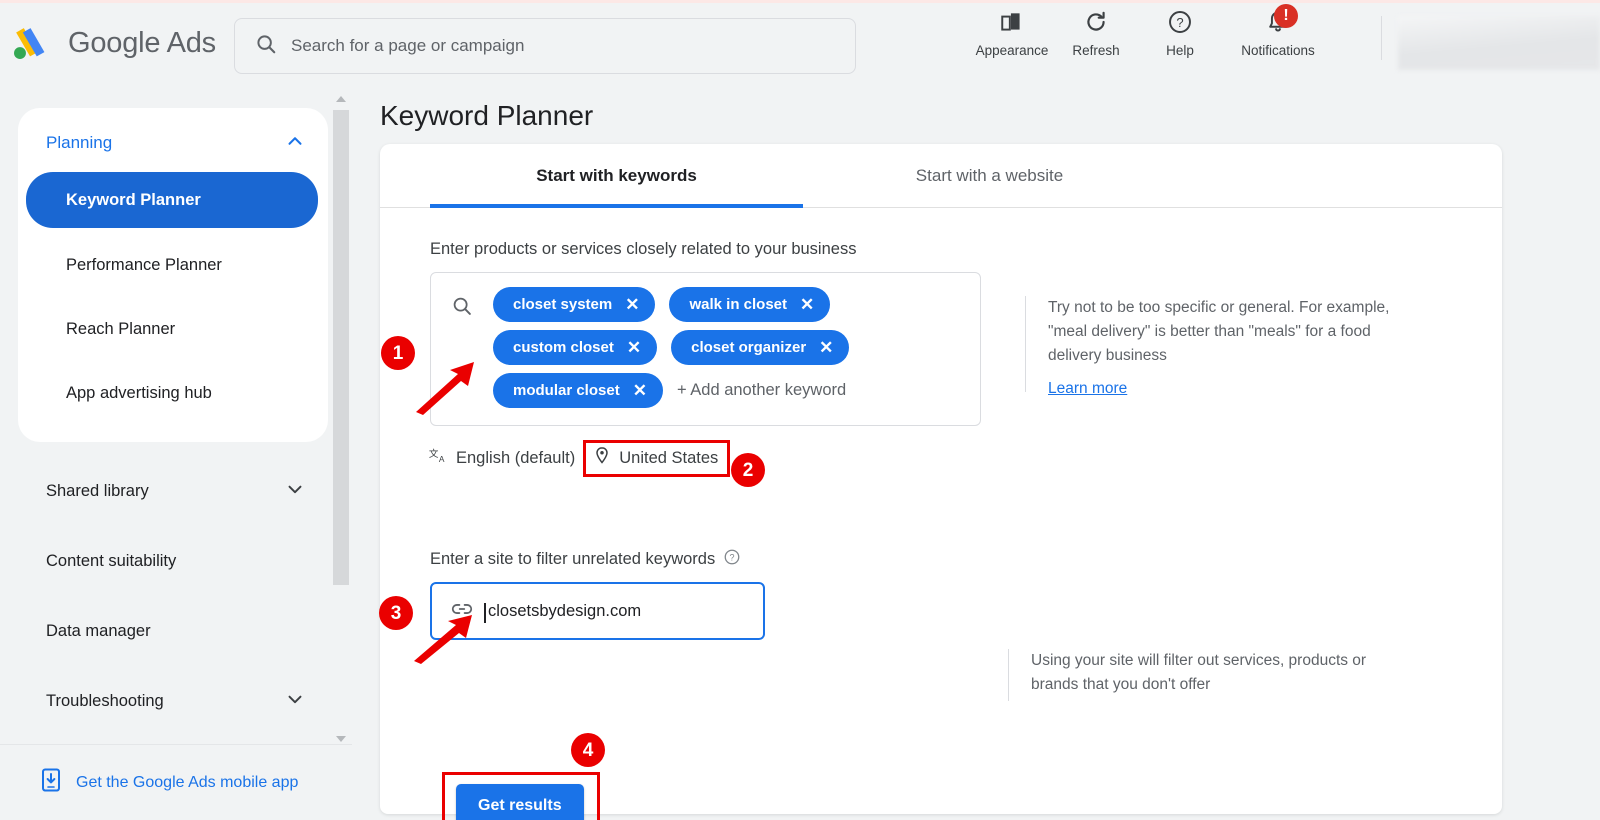 This screenshot has width=1600, height=820. I want to click on location-pin-icon, so click(602, 458).